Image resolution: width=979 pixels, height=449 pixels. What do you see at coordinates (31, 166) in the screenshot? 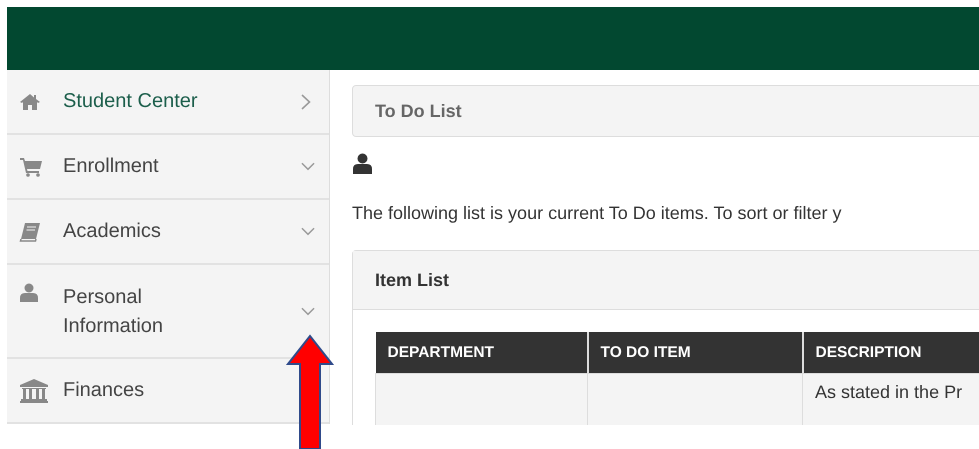
I see `cart-icon` at bounding box center [31, 166].